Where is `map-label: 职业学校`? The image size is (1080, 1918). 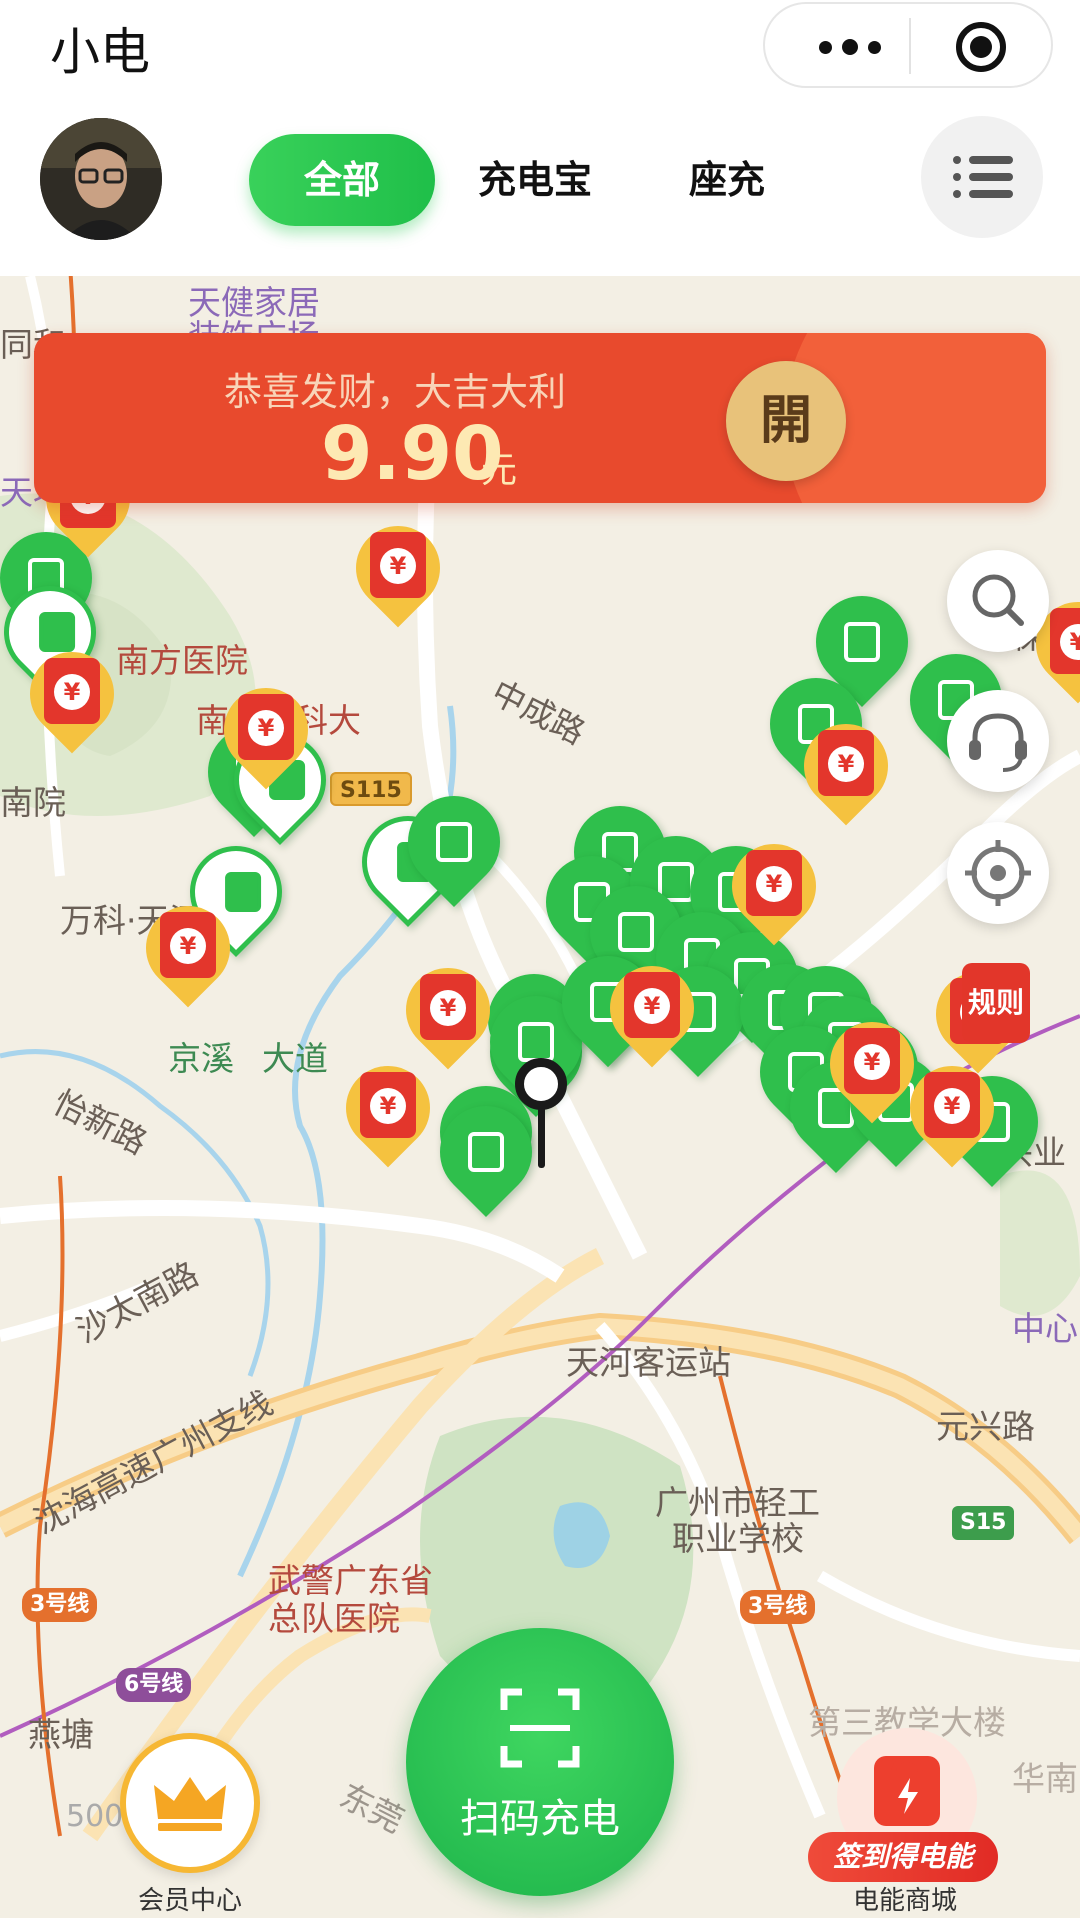
map-label: 职业学校 is located at coordinates (738, 1538).